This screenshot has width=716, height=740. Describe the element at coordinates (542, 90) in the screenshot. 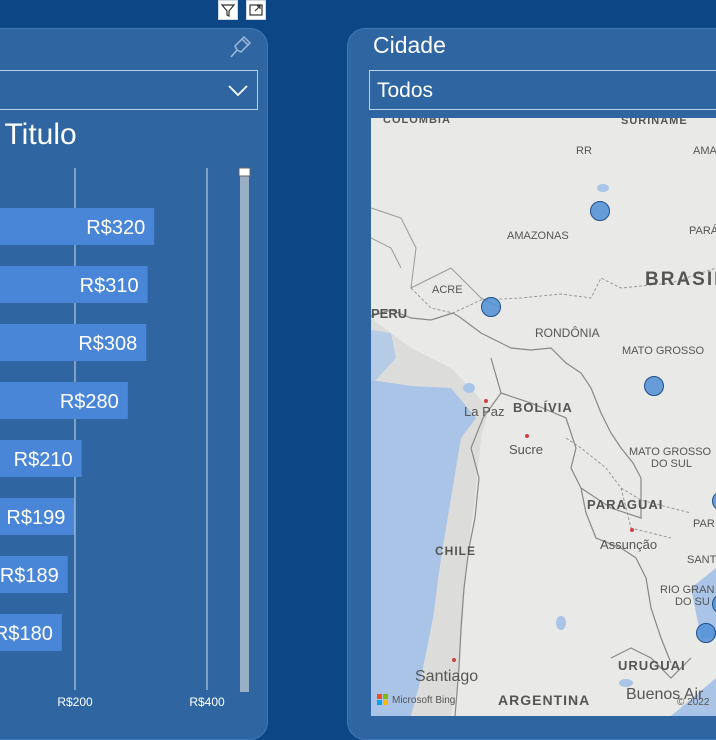

I see `city-filter-dropdown: Todos` at that location.